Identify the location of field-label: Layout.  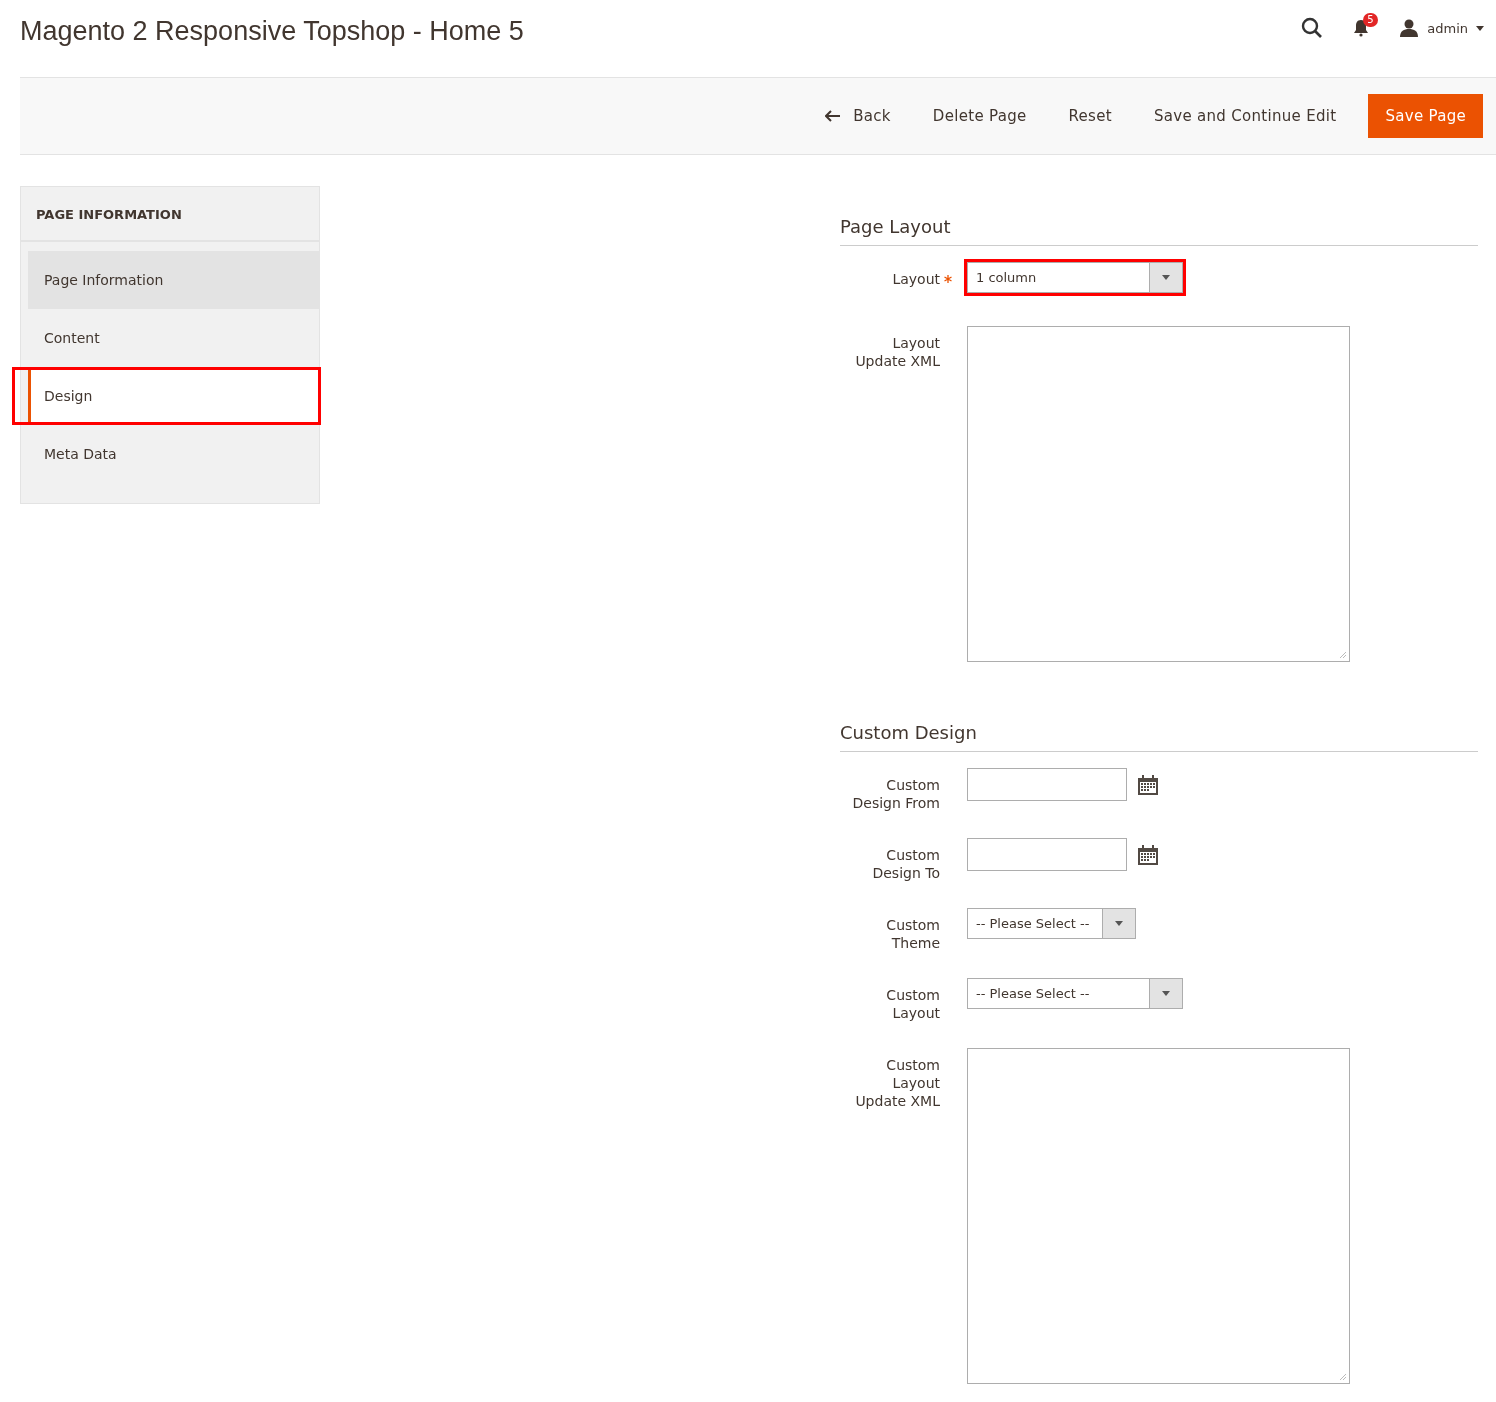
(915, 279).